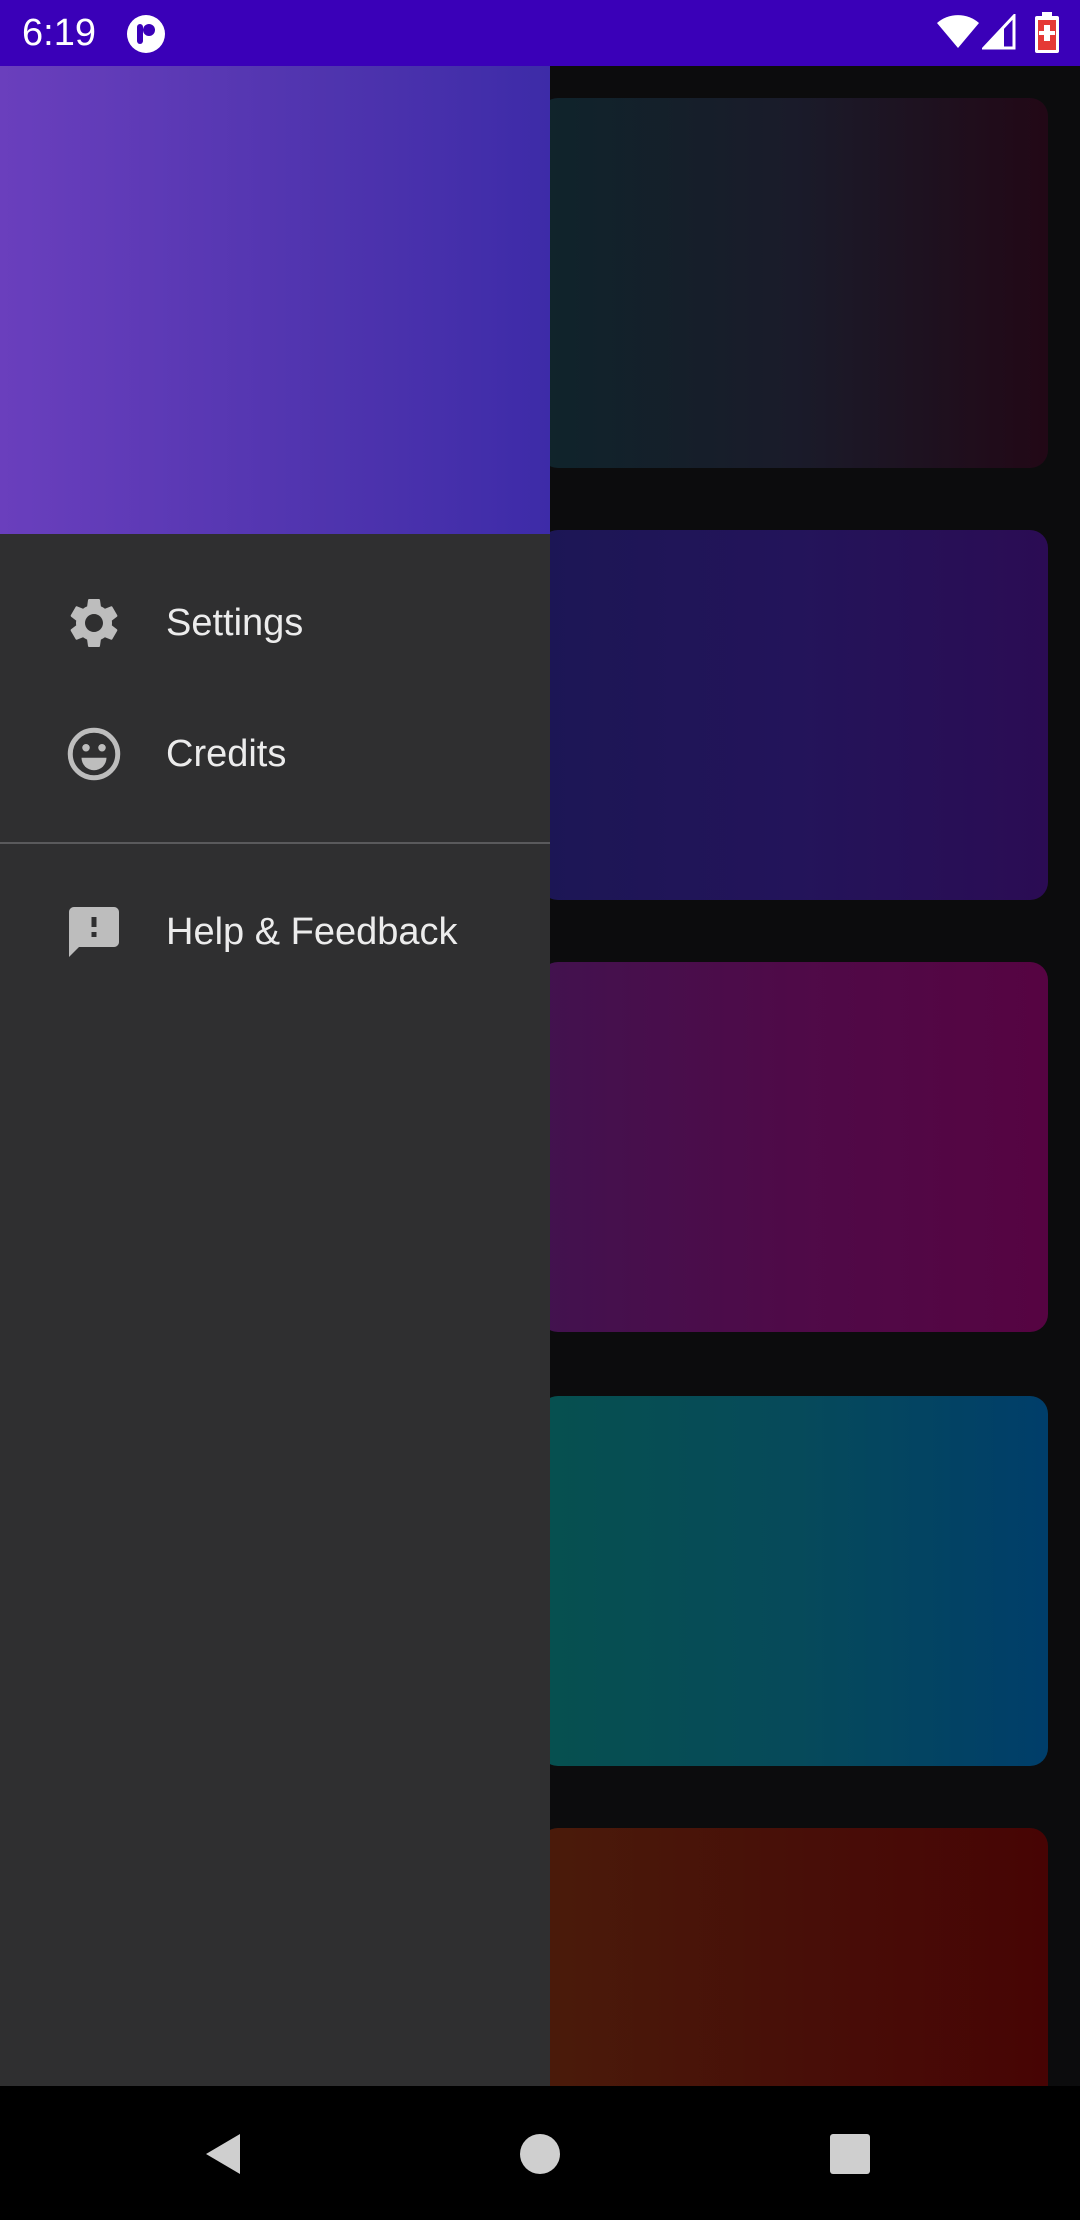  Describe the element at coordinates (958, 31) in the screenshot. I see `wifi-icon` at that location.